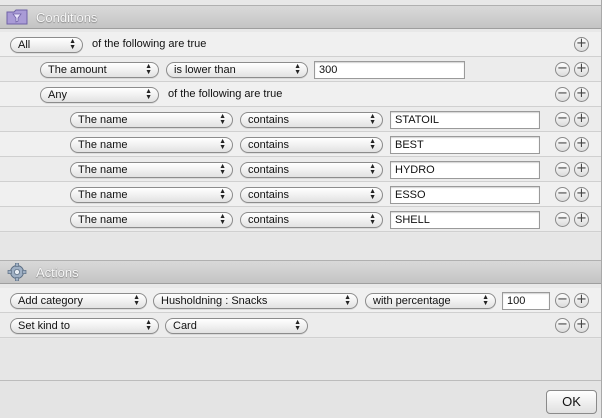 The image size is (602, 418). What do you see at coordinates (571, 402) in the screenshot?
I see `ok-button: OK` at bounding box center [571, 402].